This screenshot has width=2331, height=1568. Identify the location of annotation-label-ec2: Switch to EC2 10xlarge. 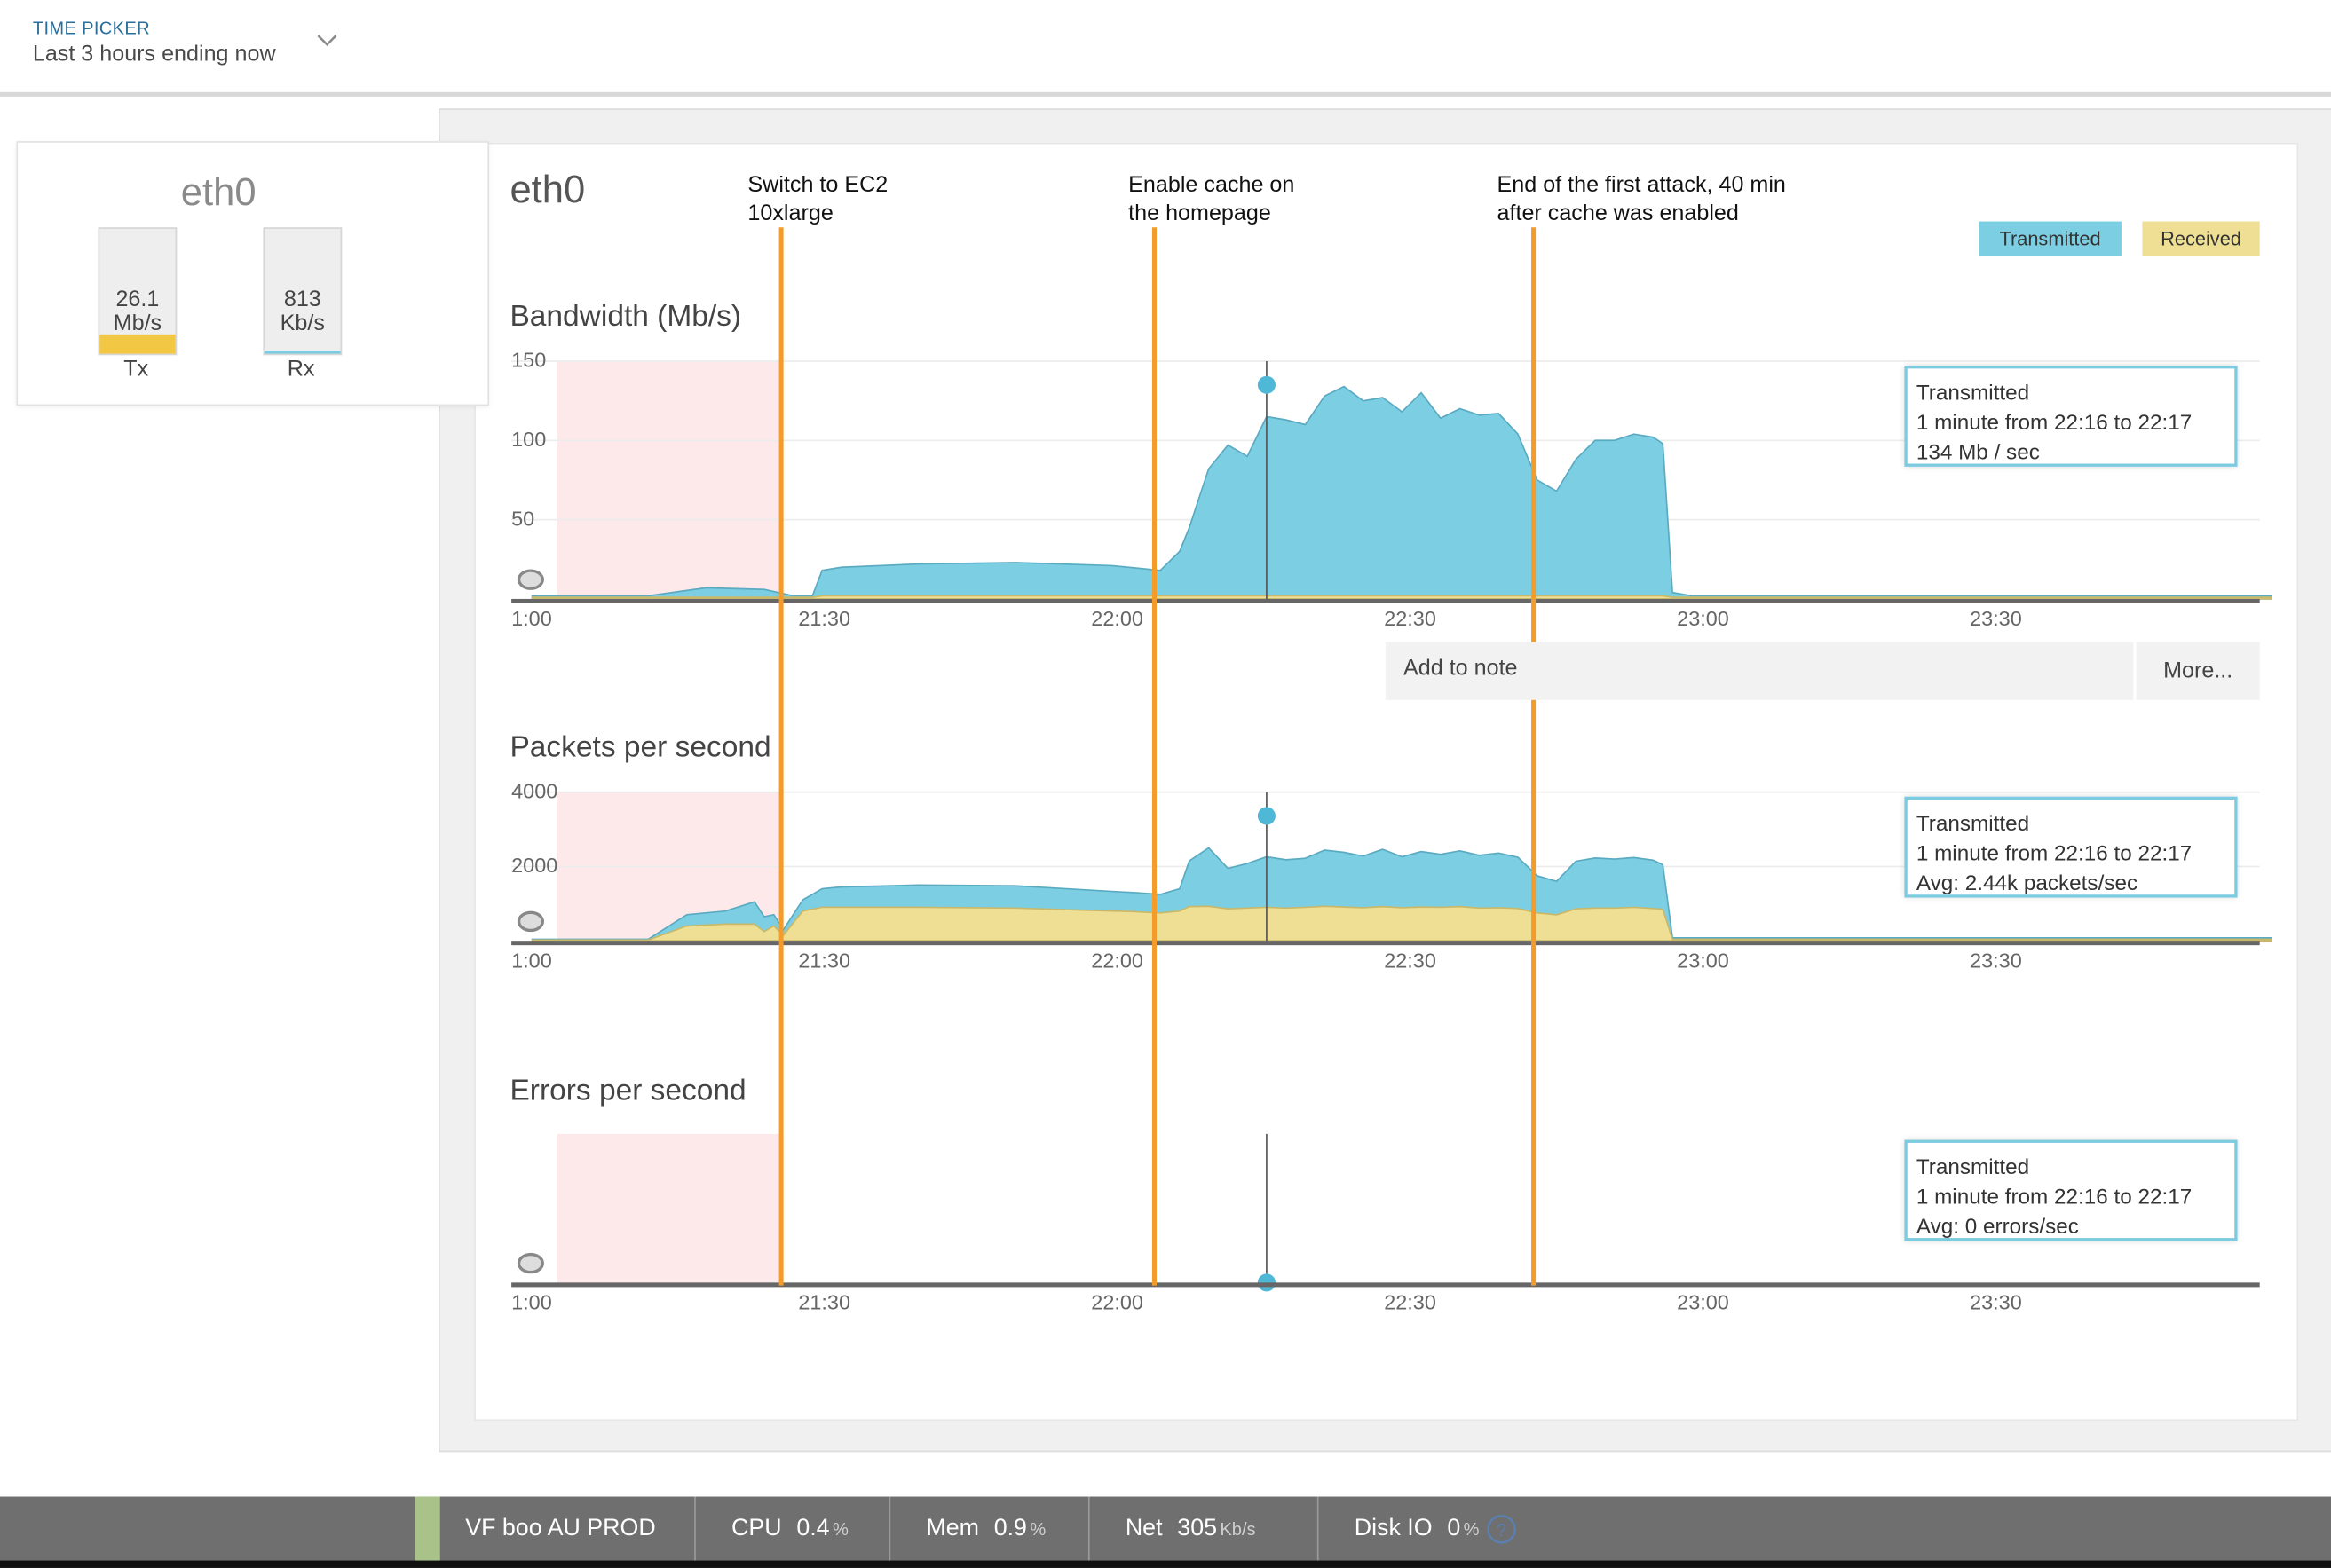
(818, 199).